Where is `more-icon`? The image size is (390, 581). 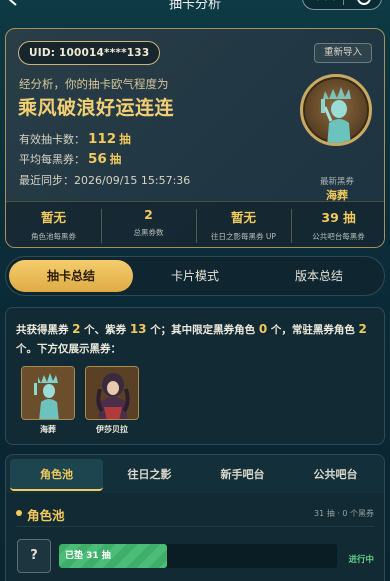
more-icon is located at coordinates (326, 0).